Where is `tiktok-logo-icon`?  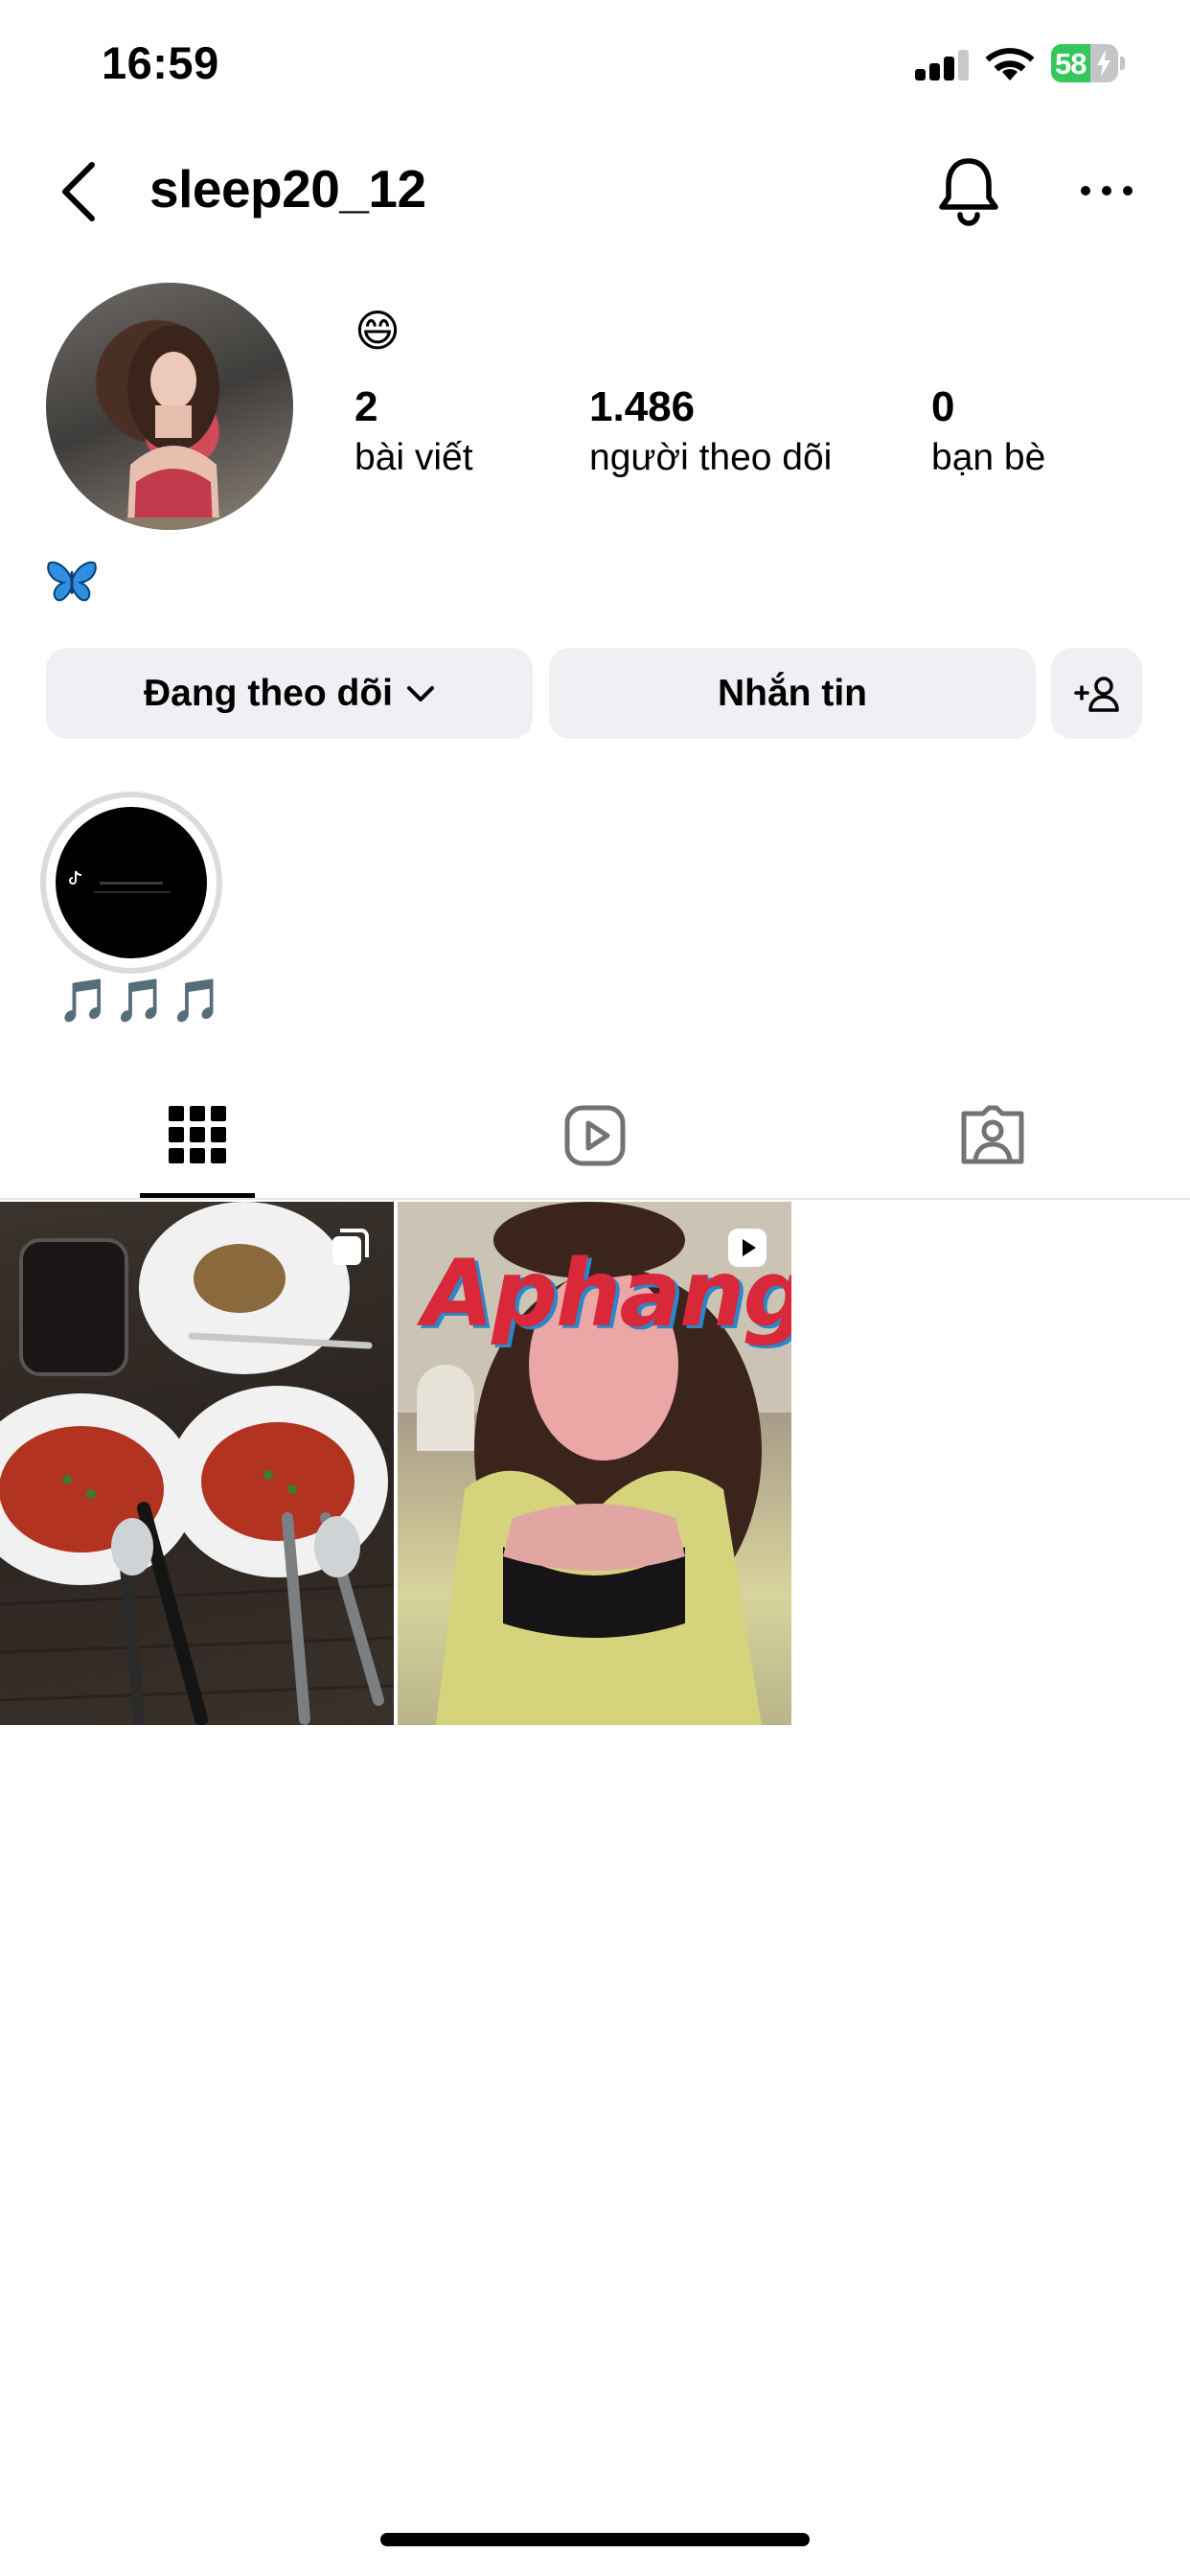 tiktok-logo-icon is located at coordinates (76, 877).